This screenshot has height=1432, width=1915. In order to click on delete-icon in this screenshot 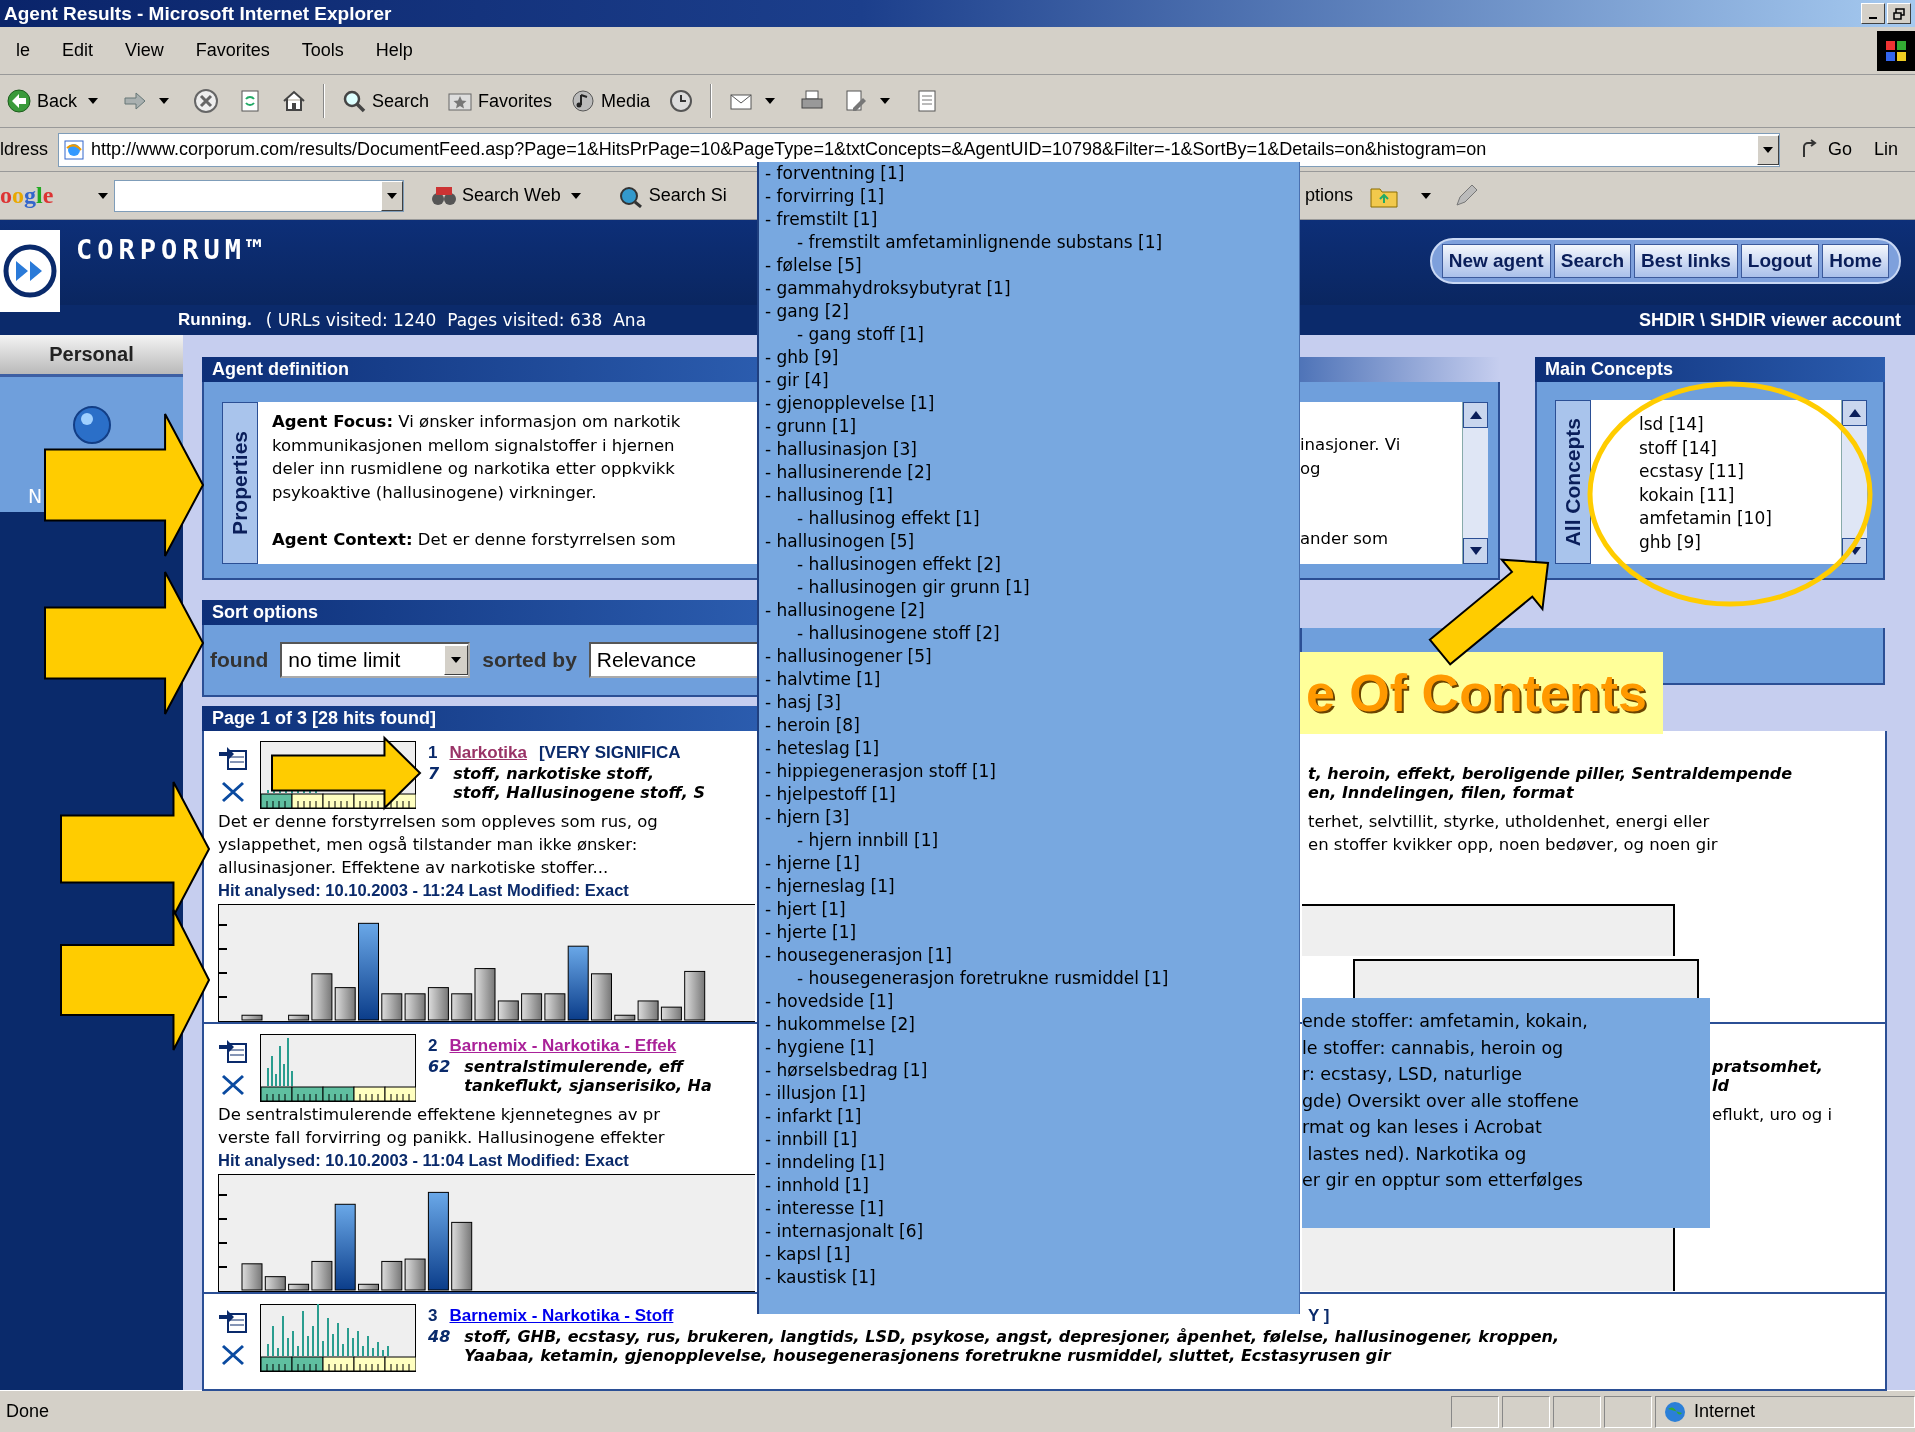, I will do `click(233, 792)`.